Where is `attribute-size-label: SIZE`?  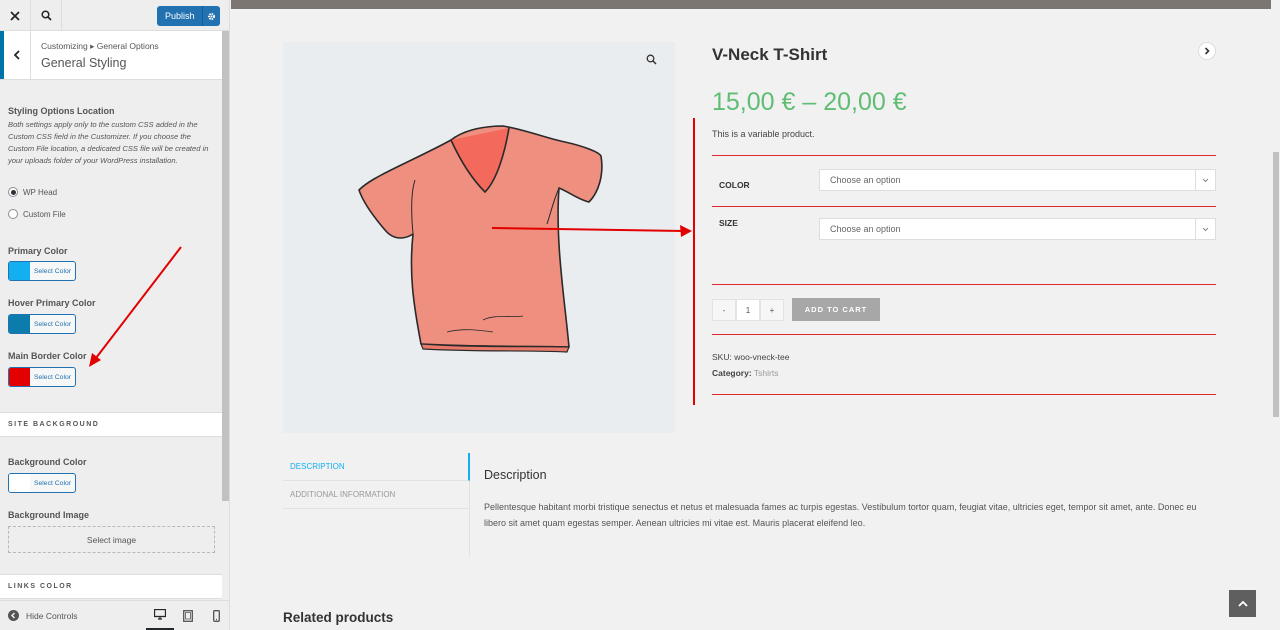
attribute-size-label: SIZE is located at coordinates (728, 223).